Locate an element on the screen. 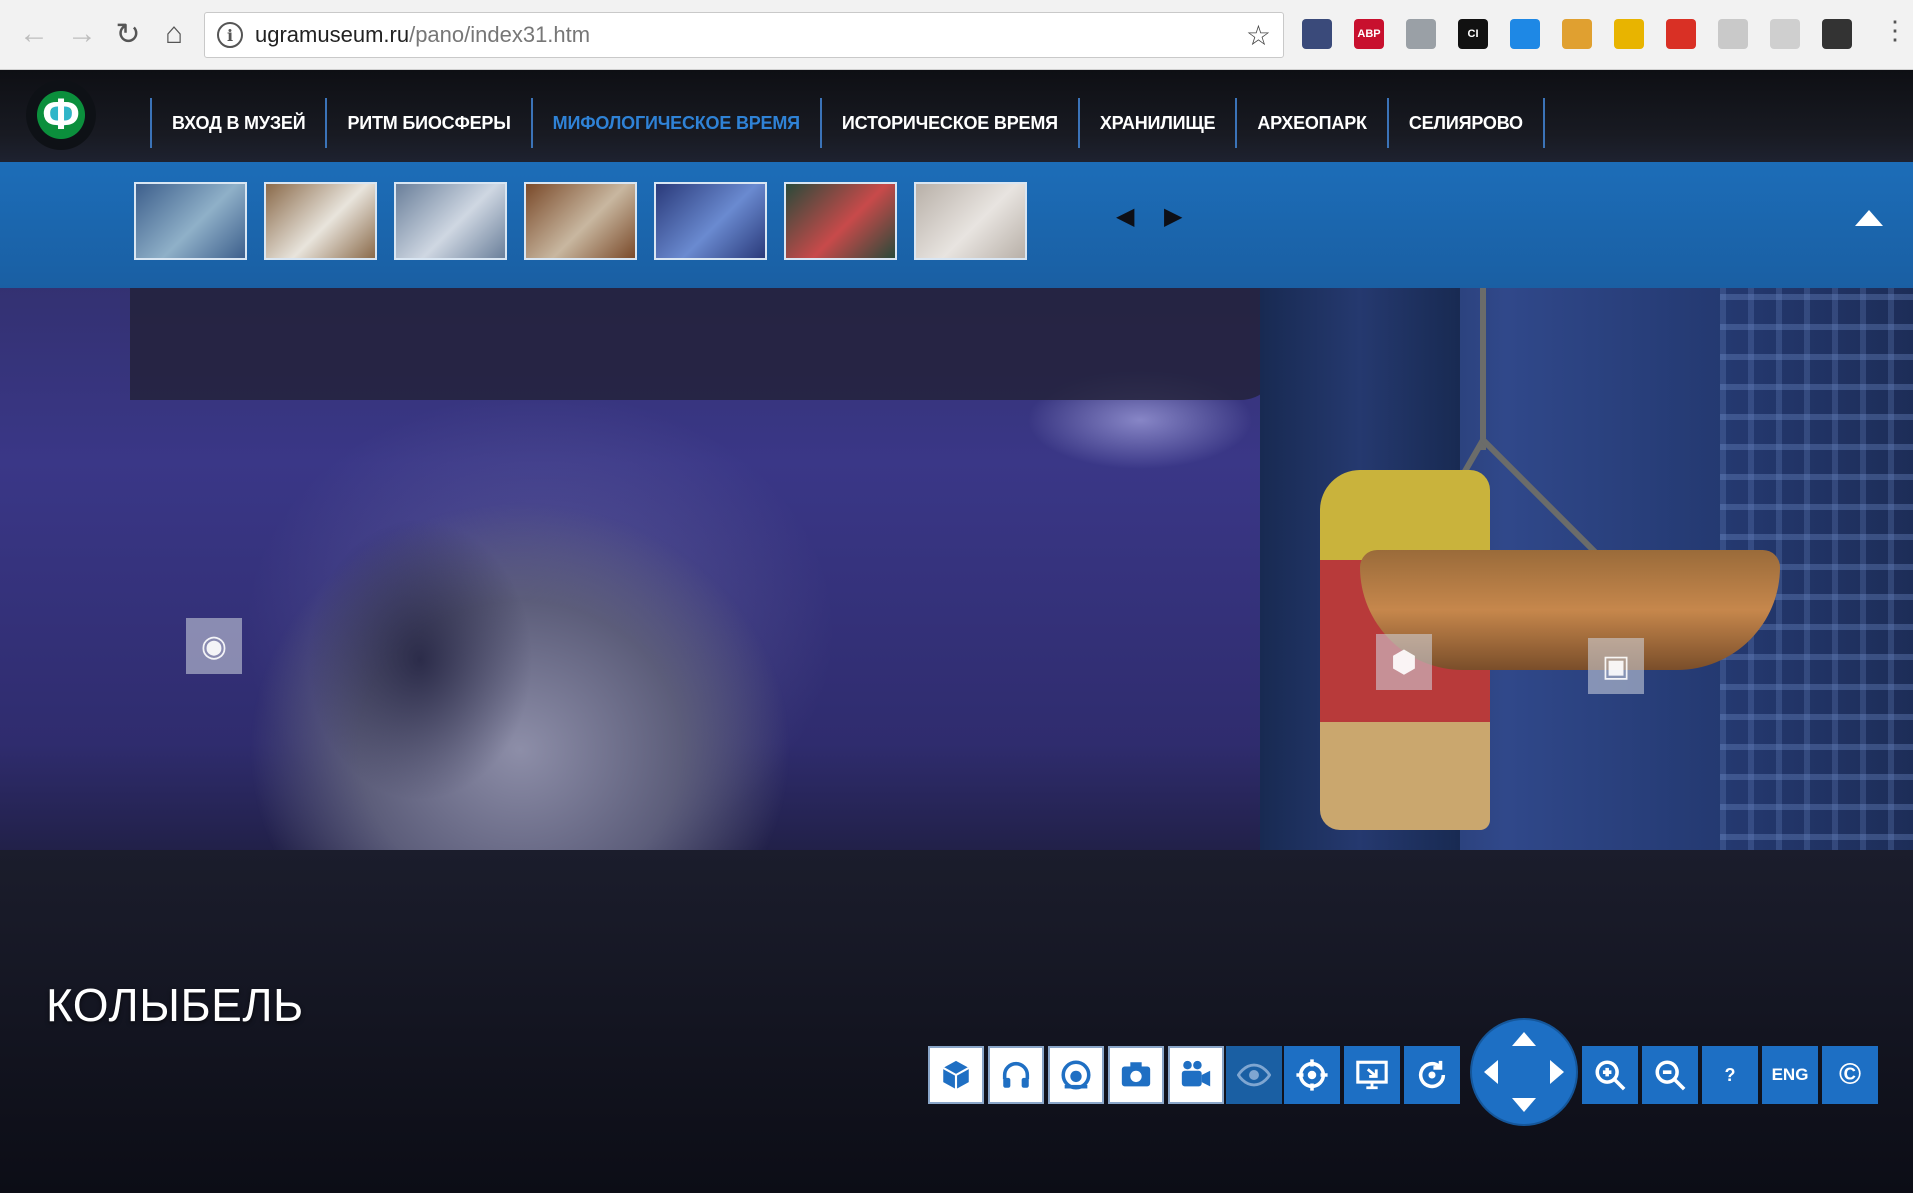 Image resolution: width=1913 pixels, height=1193 pixels. menu-item: ХРАНИЛИЩЕ is located at coordinates (1156, 123).